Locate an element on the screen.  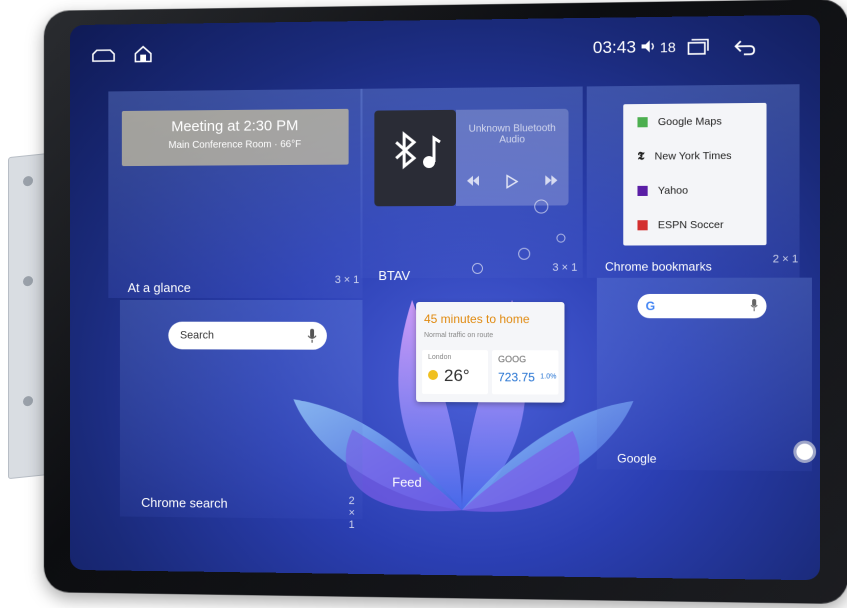
weather-city: London is located at coordinates (439, 357).